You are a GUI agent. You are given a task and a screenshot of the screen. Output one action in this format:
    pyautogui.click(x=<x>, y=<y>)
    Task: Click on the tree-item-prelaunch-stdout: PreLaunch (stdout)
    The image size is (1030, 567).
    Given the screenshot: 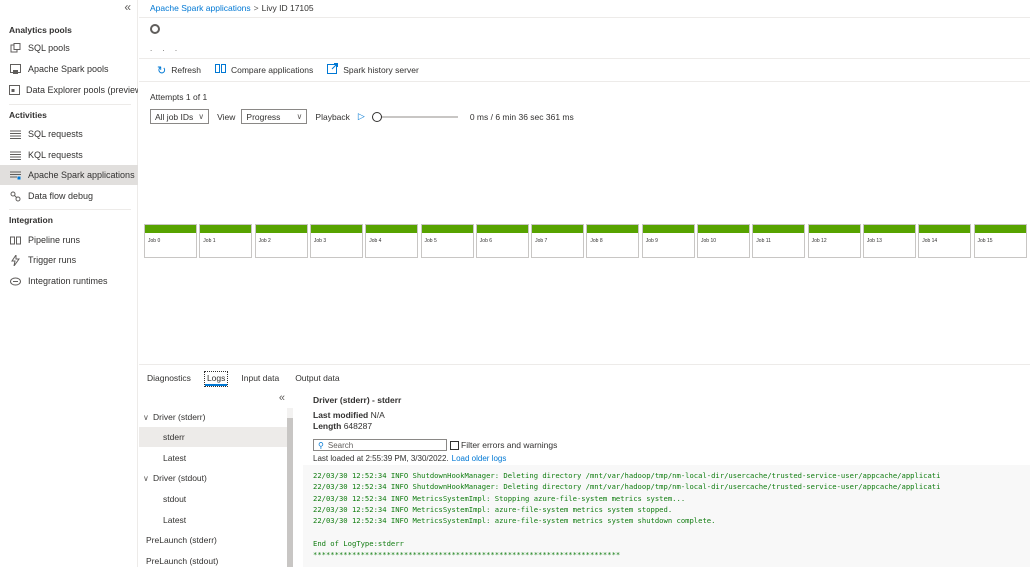 What is the action you would take?
    pyautogui.click(x=213, y=559)
    